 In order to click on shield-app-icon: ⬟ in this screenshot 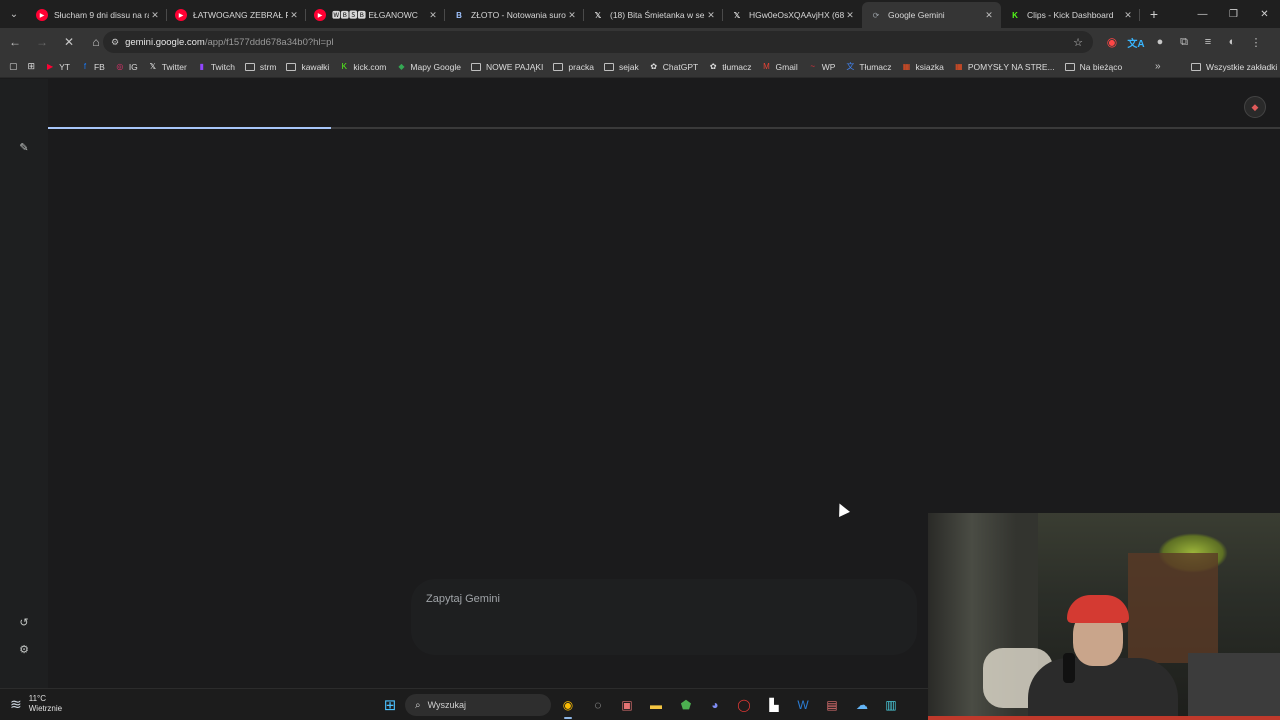, I will do `click(686, 705)`.